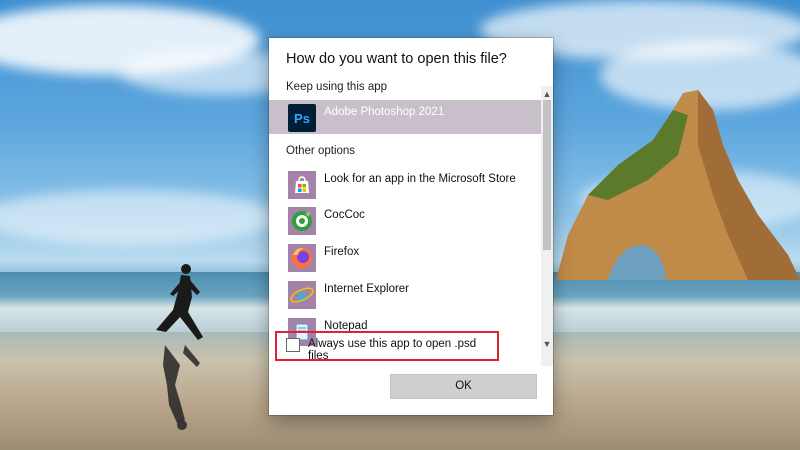 The image size is (800, 450). Describe the element at coordinates (302, 295) in the screenshot. I see `ie-icon: e` at that location.